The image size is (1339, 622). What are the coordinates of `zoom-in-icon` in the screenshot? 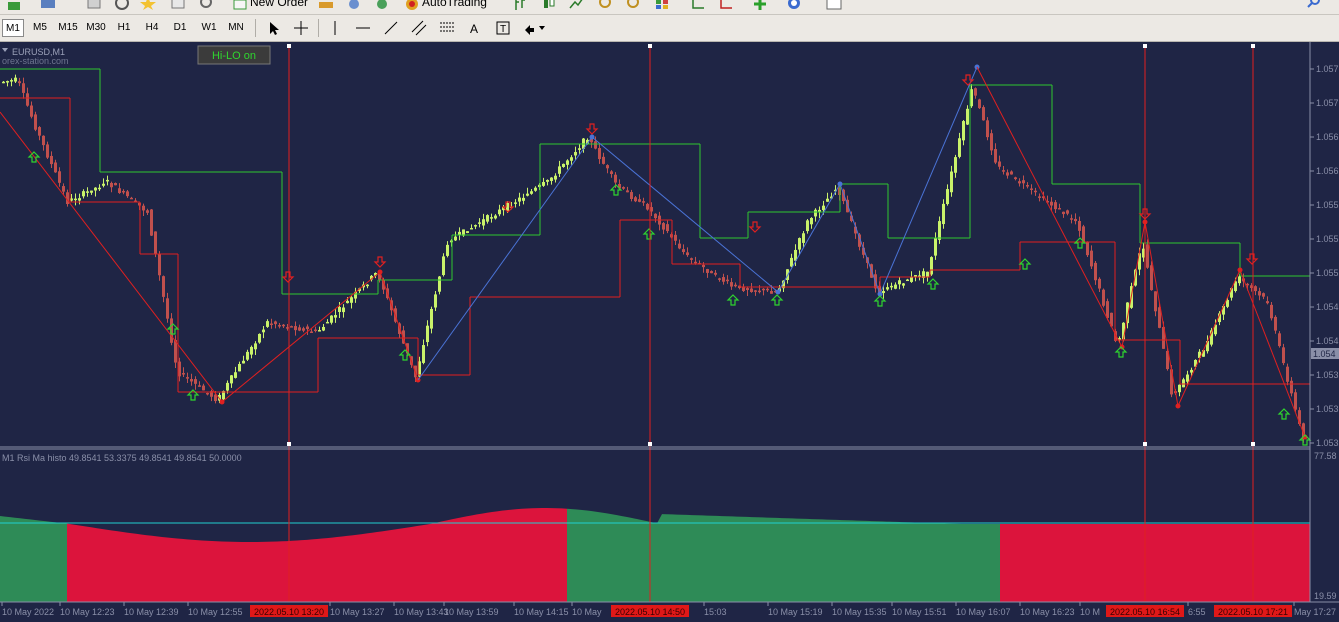 It's located at (606, 5).